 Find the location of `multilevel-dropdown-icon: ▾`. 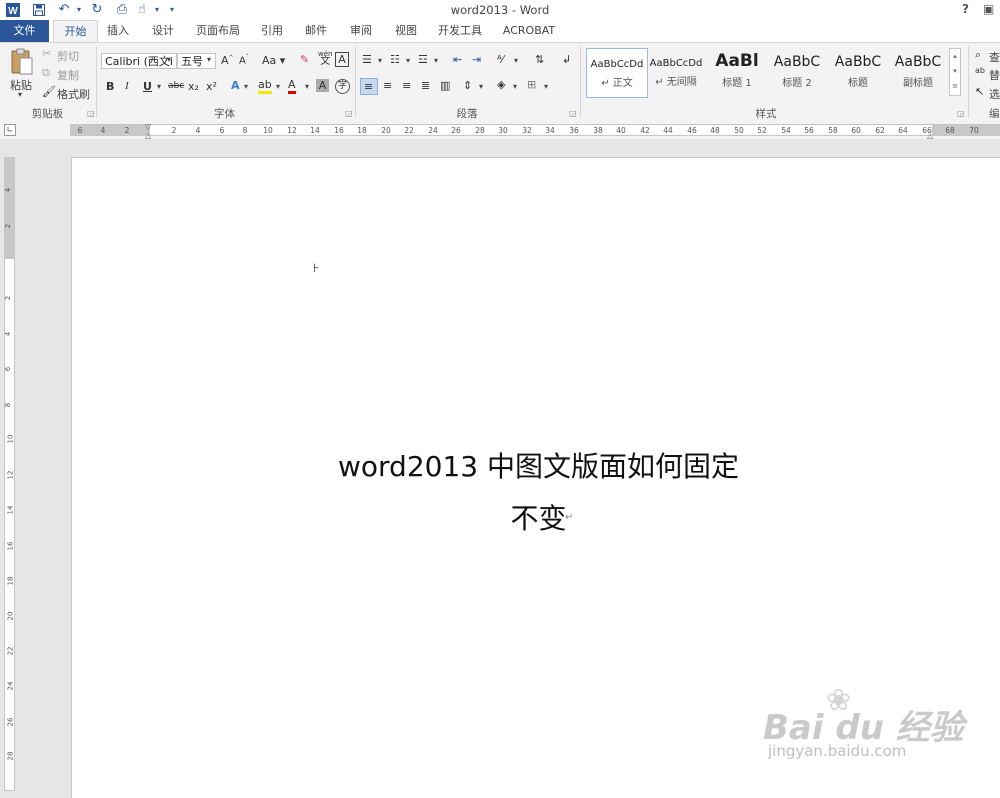

multilevel-dropdown-icon: ▾ is located at coordinates (436, 60).